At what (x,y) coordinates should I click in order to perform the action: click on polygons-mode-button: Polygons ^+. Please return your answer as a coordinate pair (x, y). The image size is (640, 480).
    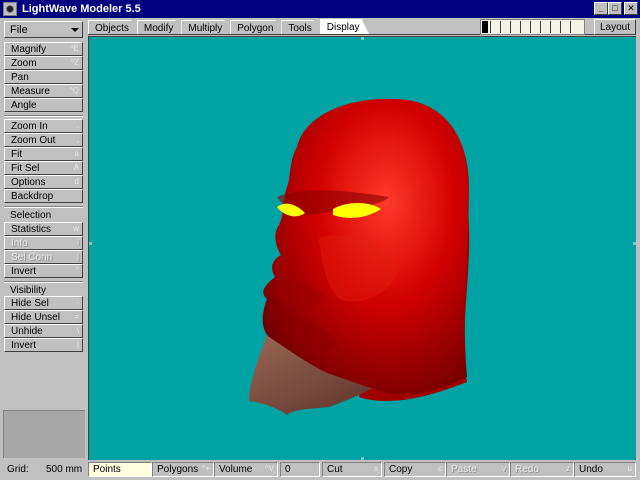
    Looking at the image, I should click on (183, 469).